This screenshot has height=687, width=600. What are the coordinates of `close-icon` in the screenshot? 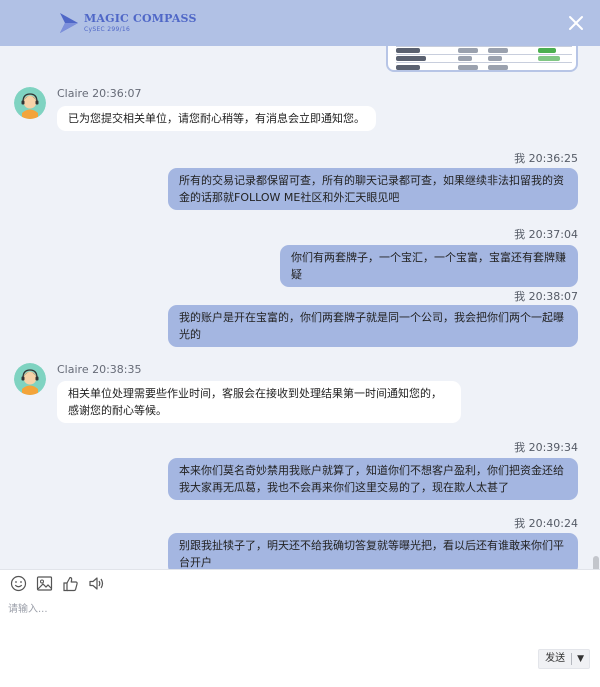 It's located at (576, 23).